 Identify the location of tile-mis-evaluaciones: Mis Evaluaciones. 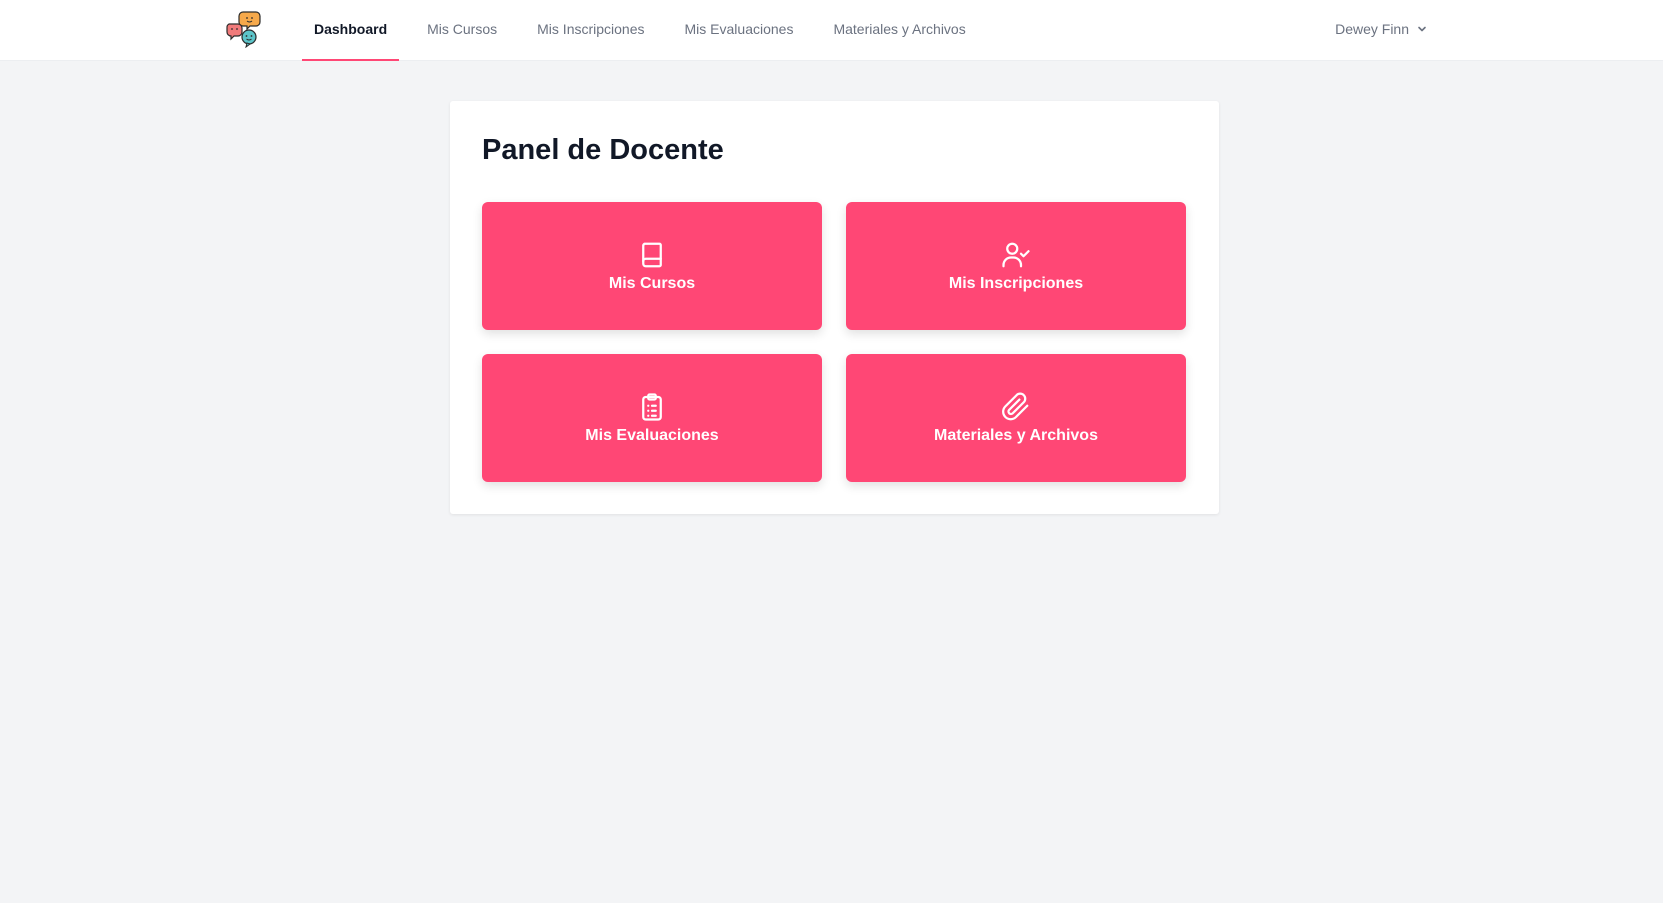
(652, 418).